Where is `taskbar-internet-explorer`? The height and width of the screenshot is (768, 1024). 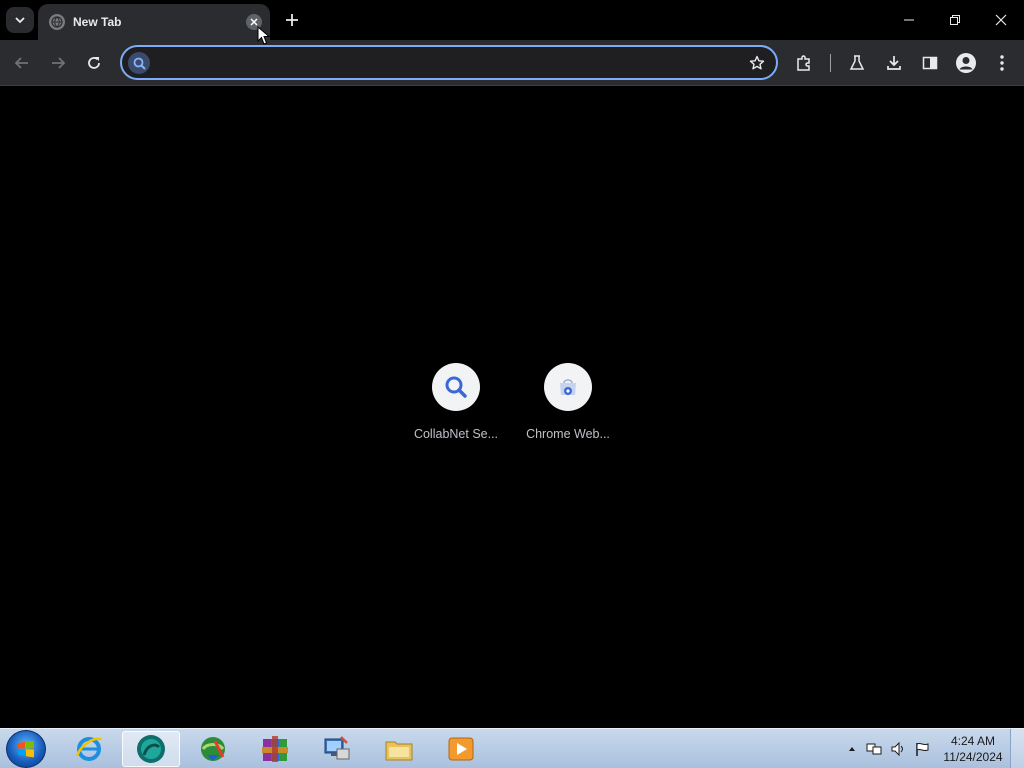 taskbar-internet-explorer is located at coordinates (89, 749).